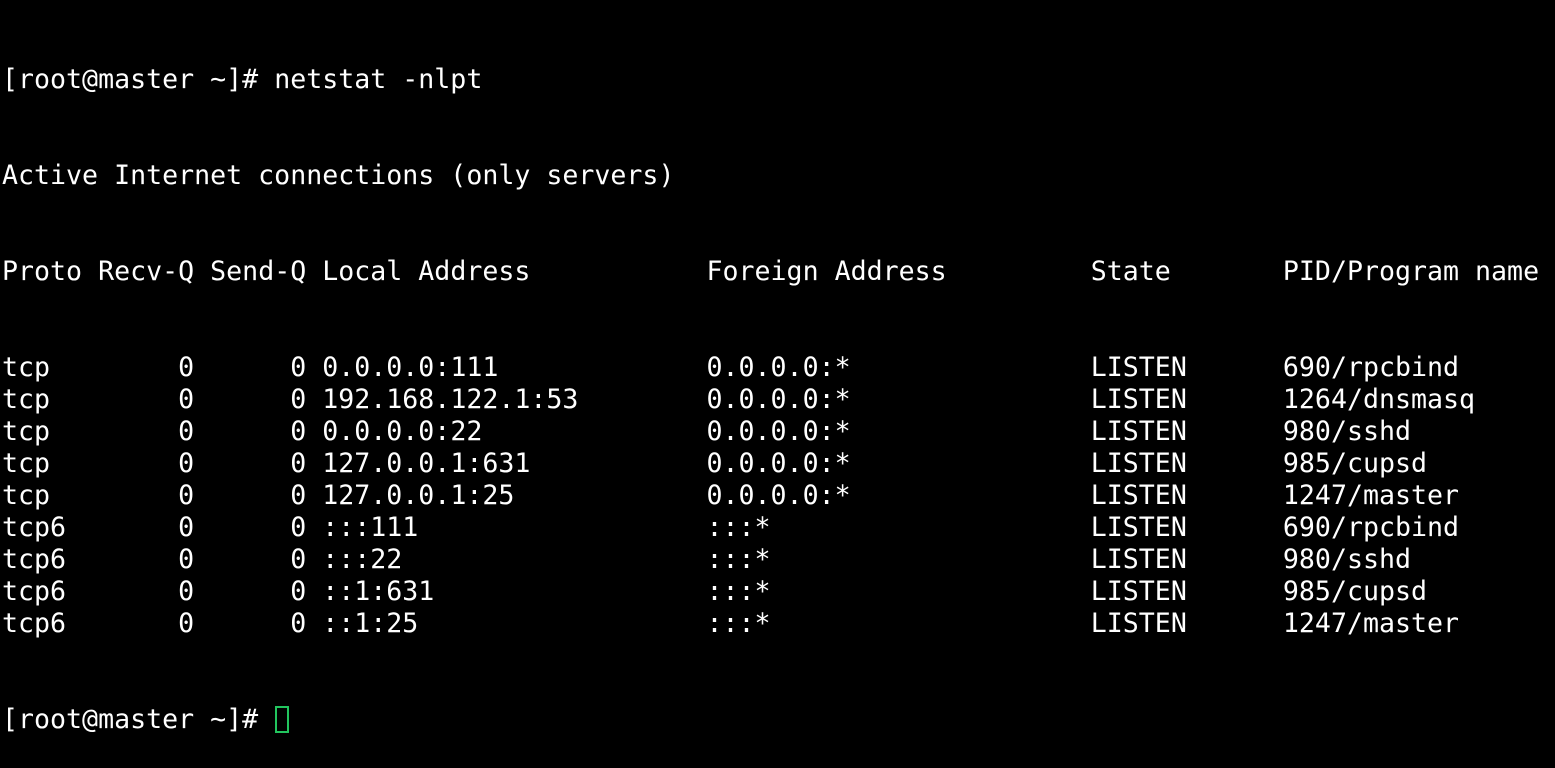 The height and width of the screenshot is (768, 1555). What do you see at coordinates (778, 80) in the screenshot?
I see `command-line: [root@master ~]# netstat -nlpt` at bounding box center [778, 80].